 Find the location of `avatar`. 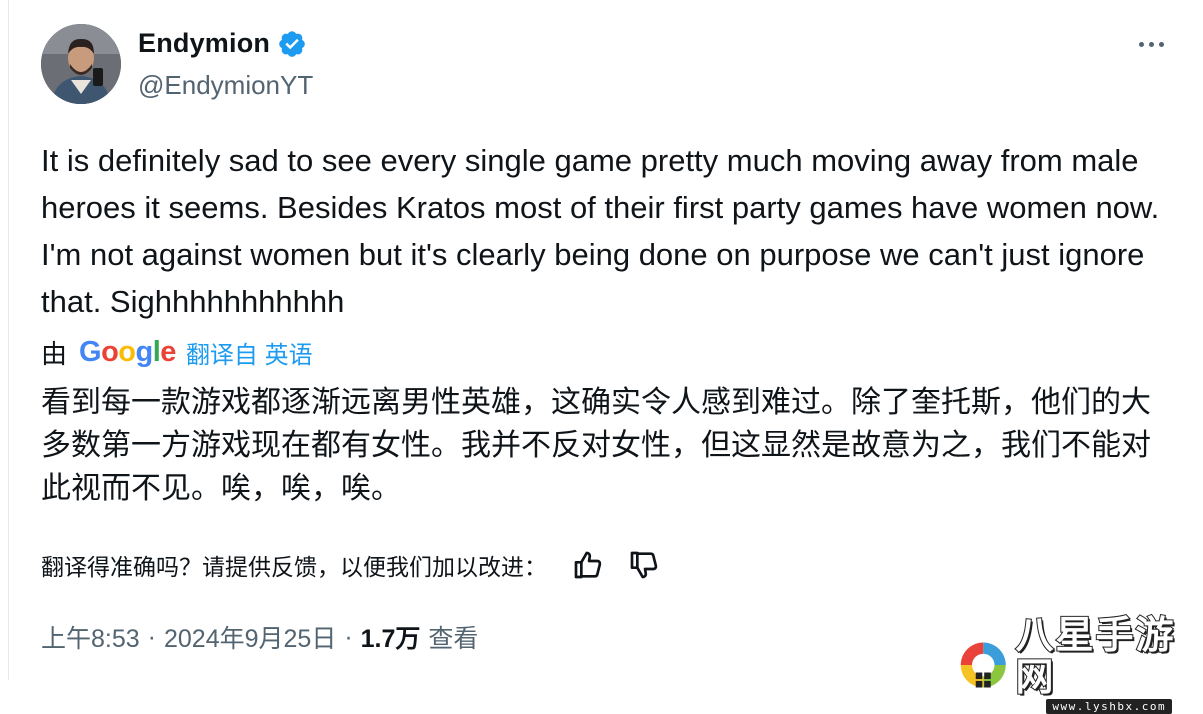

avatar is located at coordinates (81, 64).